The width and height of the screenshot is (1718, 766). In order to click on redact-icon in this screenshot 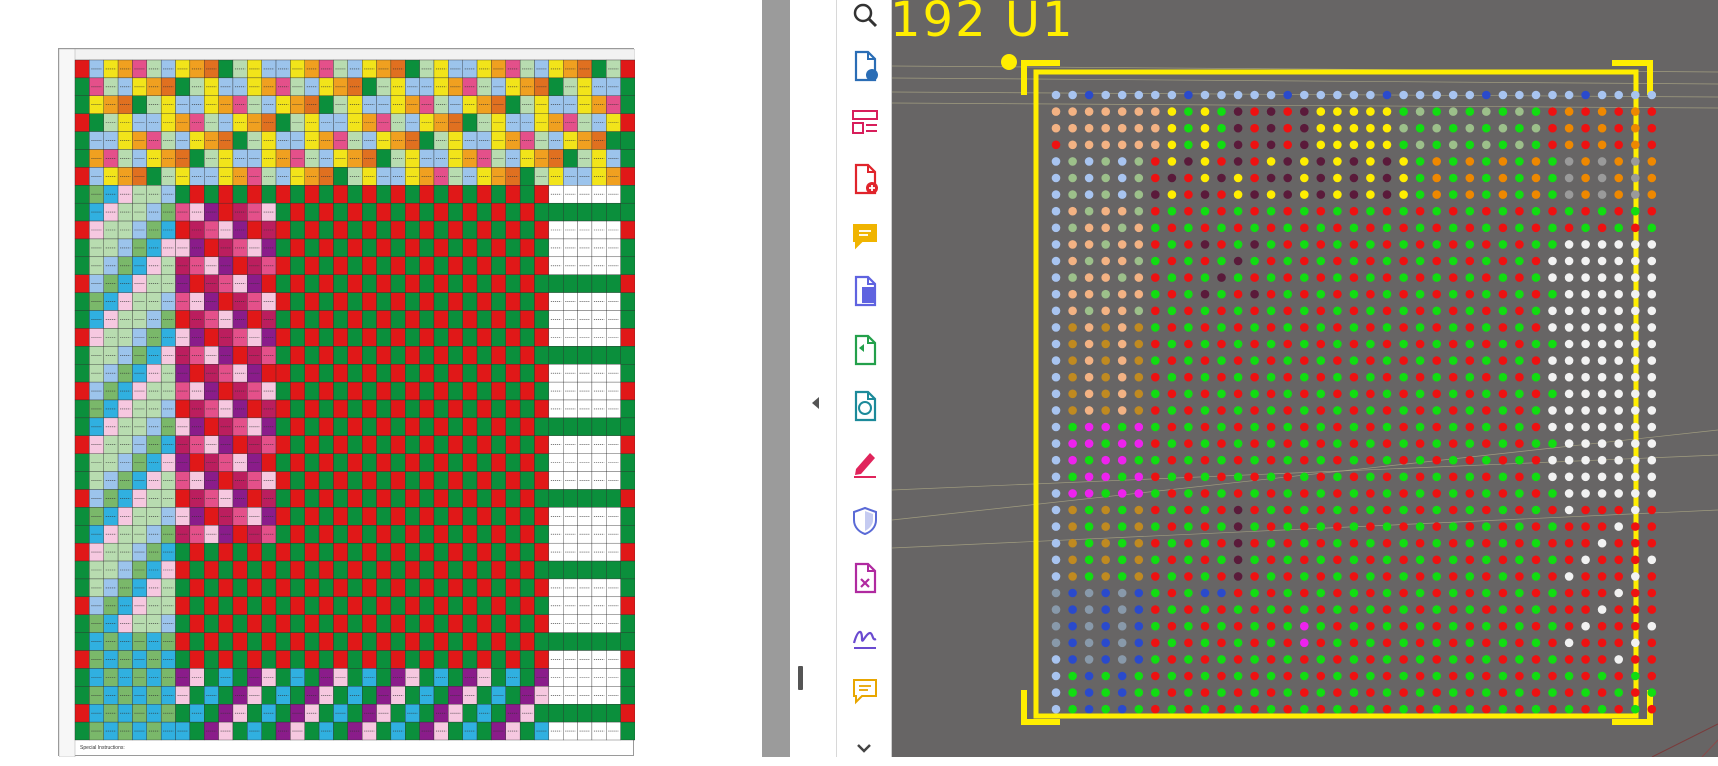, I will do `click(865, 578)`.